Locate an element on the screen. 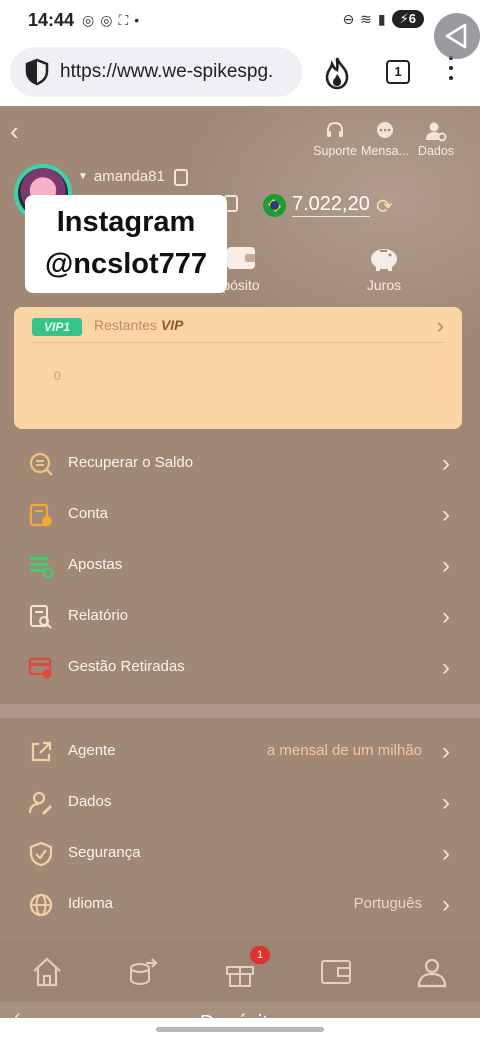  menu-label: Relatório is located at coordinates (98, 615).